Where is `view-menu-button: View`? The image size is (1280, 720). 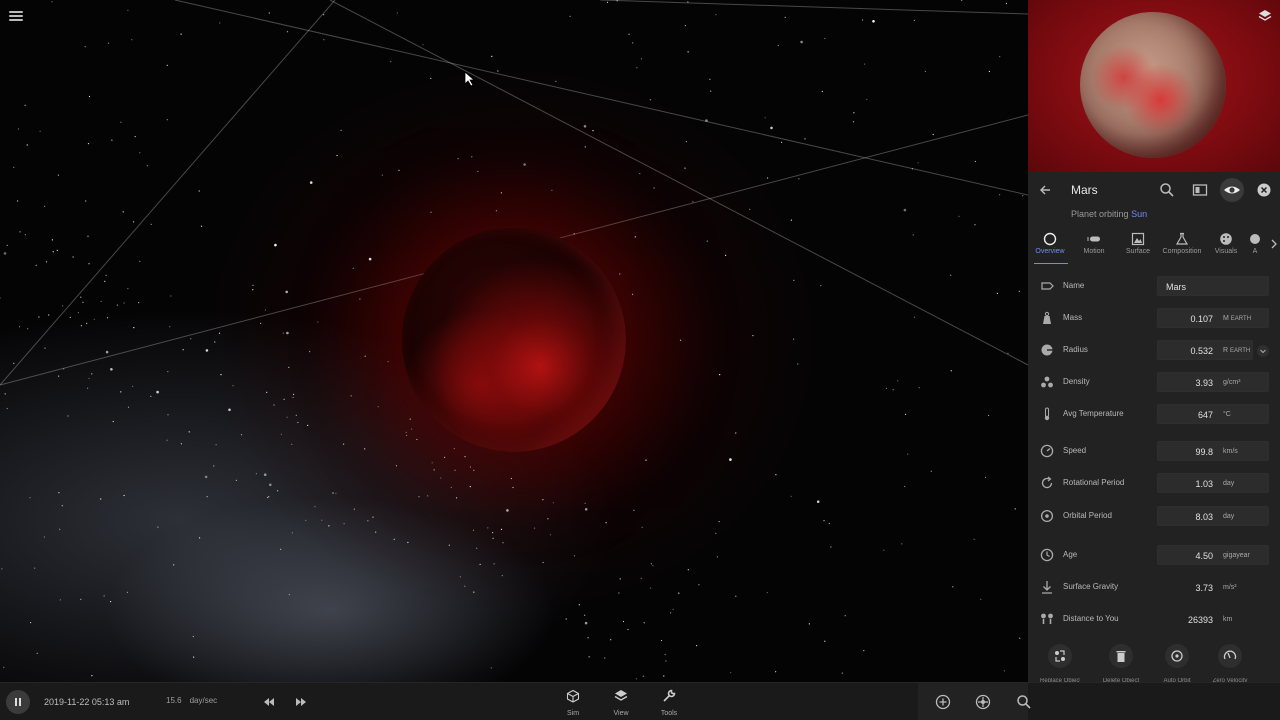
view-menu-button: View is located at coordinates (621, 703).